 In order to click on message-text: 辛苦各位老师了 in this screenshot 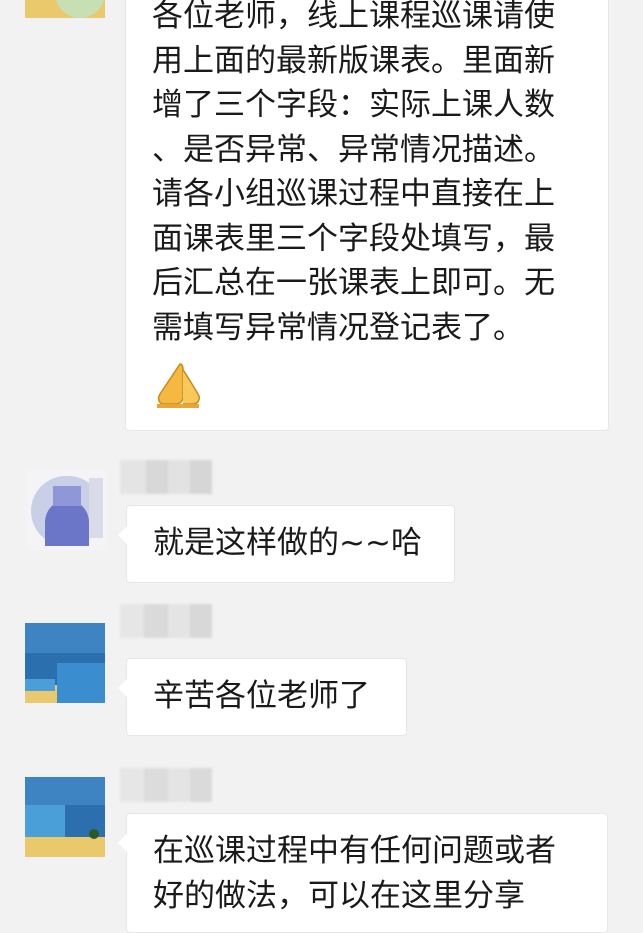, I will do `click(261, 696)`.